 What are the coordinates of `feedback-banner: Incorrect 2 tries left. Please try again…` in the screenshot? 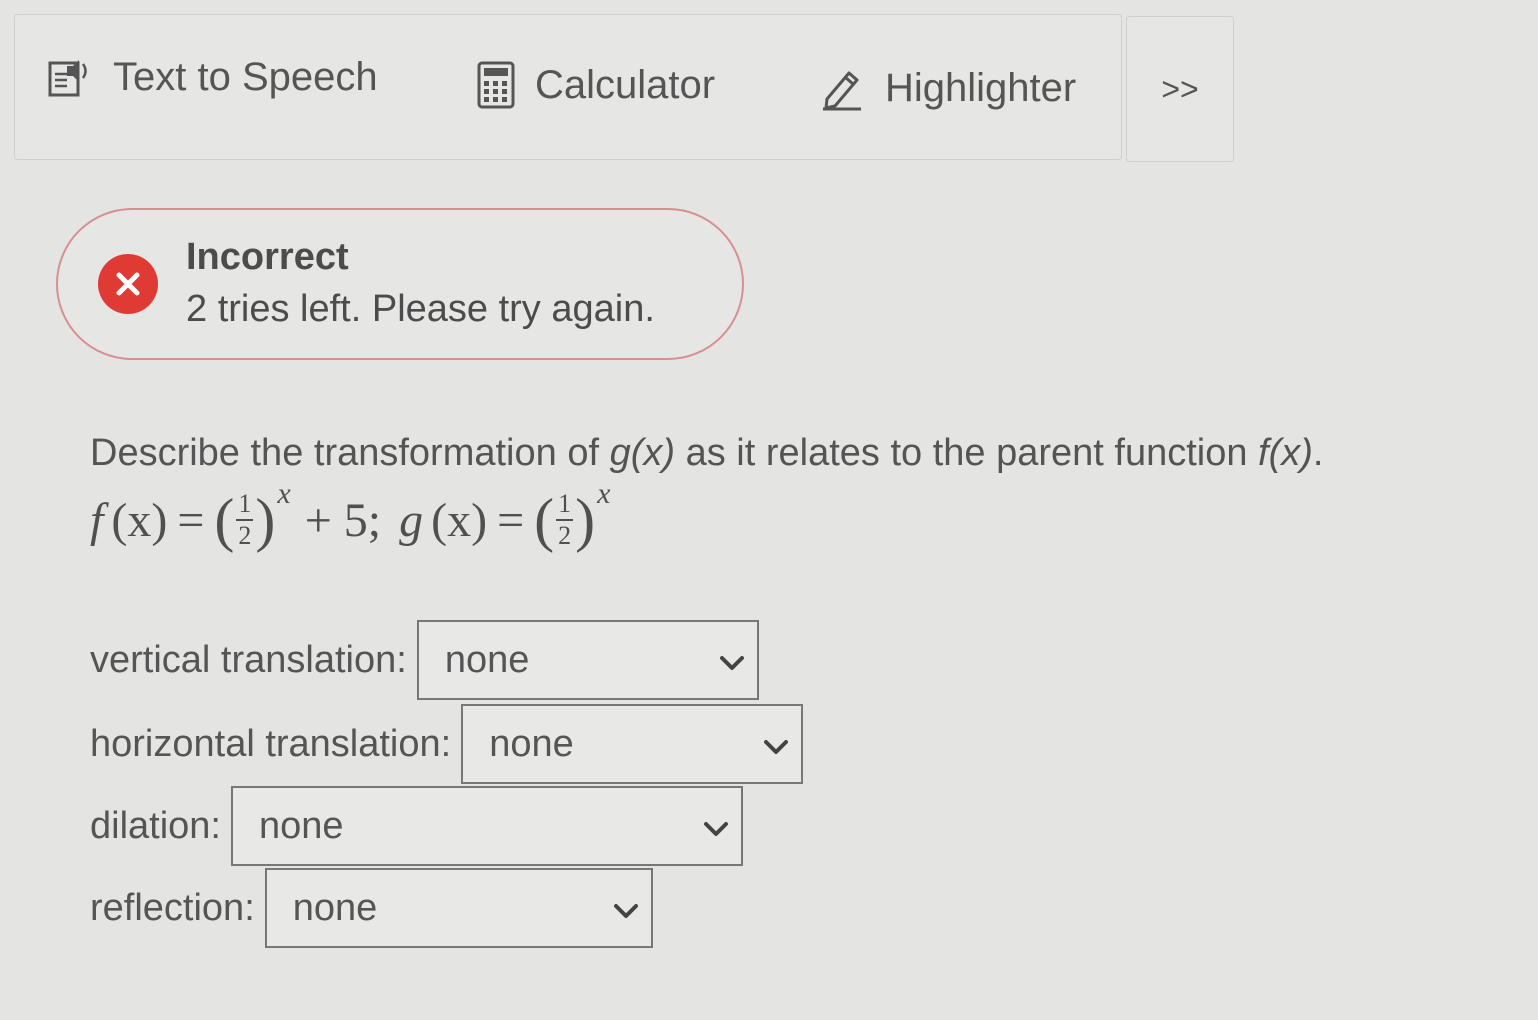 It's located at (400, 284).